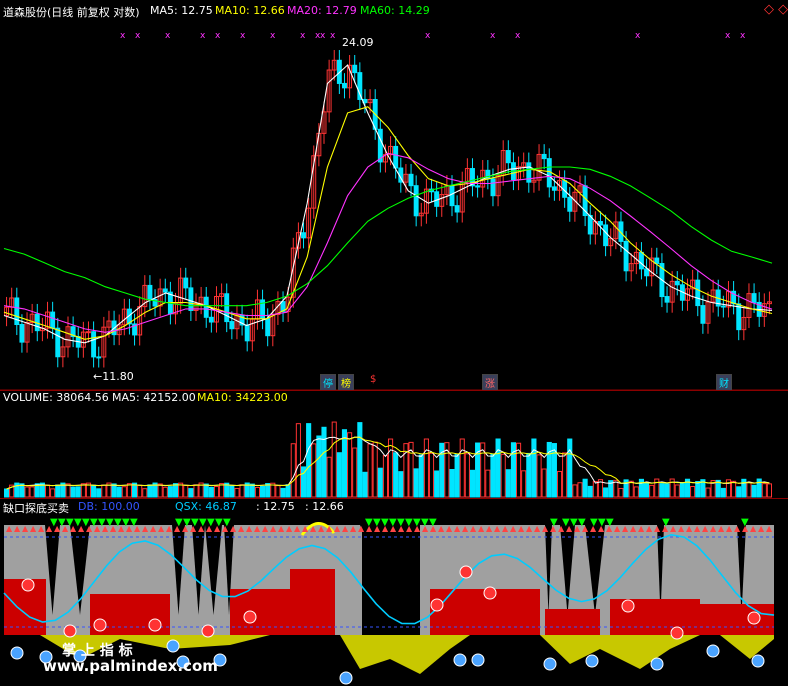 This screenshot has width=788, height=686. I want to click on qsx-label: QSX: 46.87, so click(206, 506).